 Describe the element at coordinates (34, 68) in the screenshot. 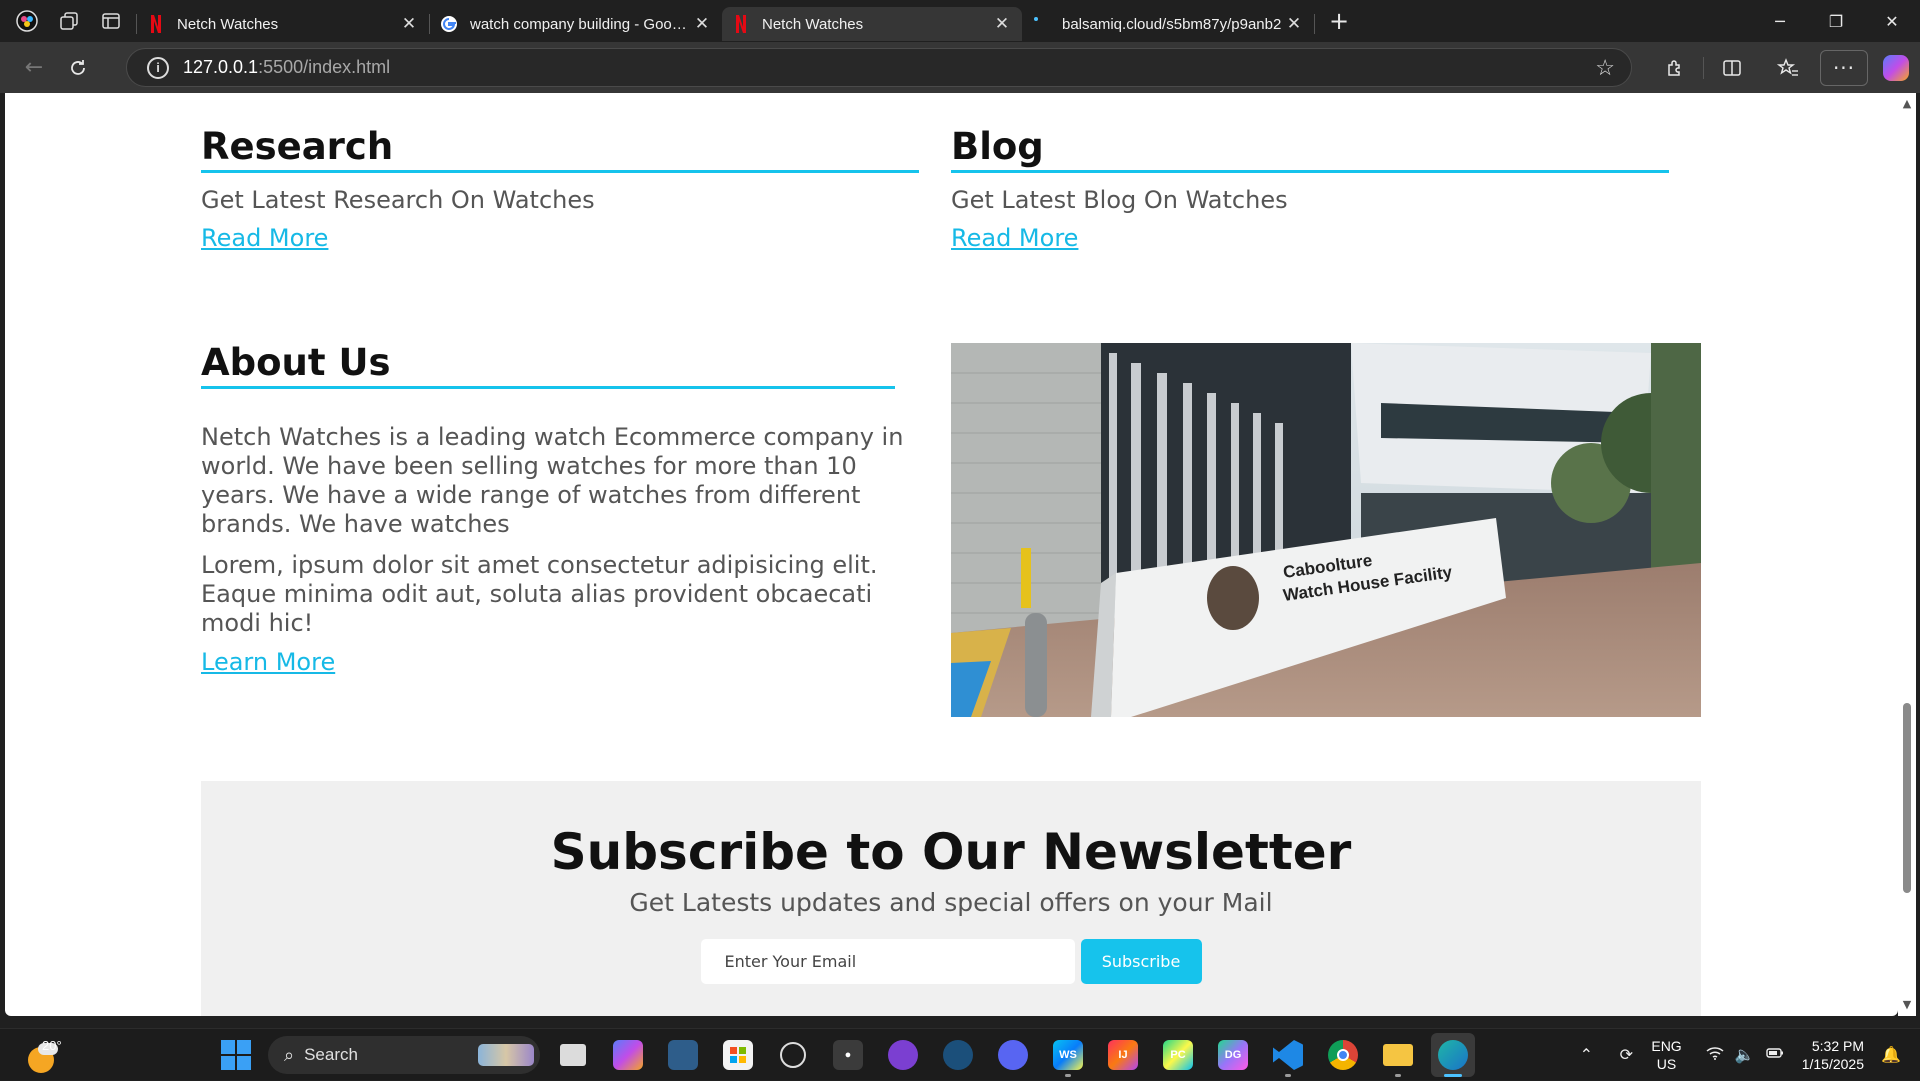

I see `back-icon: ←` at that location.